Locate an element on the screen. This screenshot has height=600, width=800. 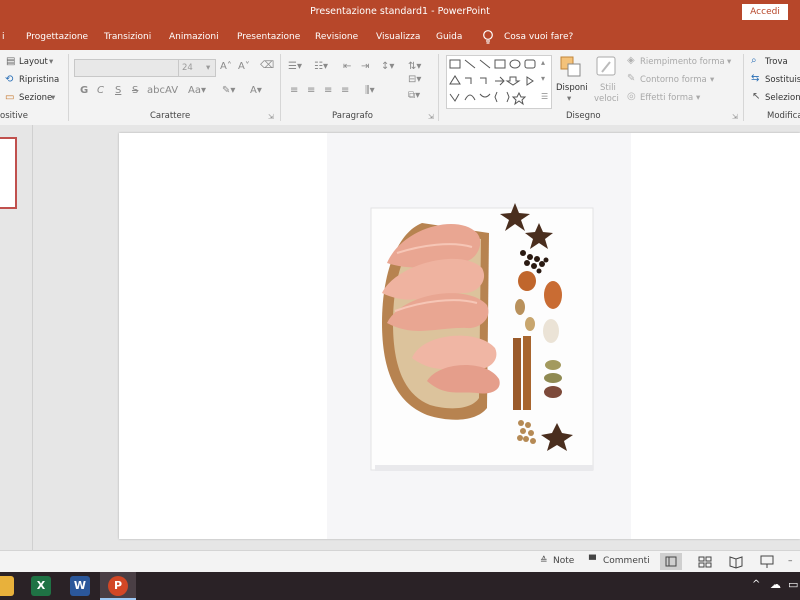
search-icon: ⌕ is located at coordinates (754, 60).